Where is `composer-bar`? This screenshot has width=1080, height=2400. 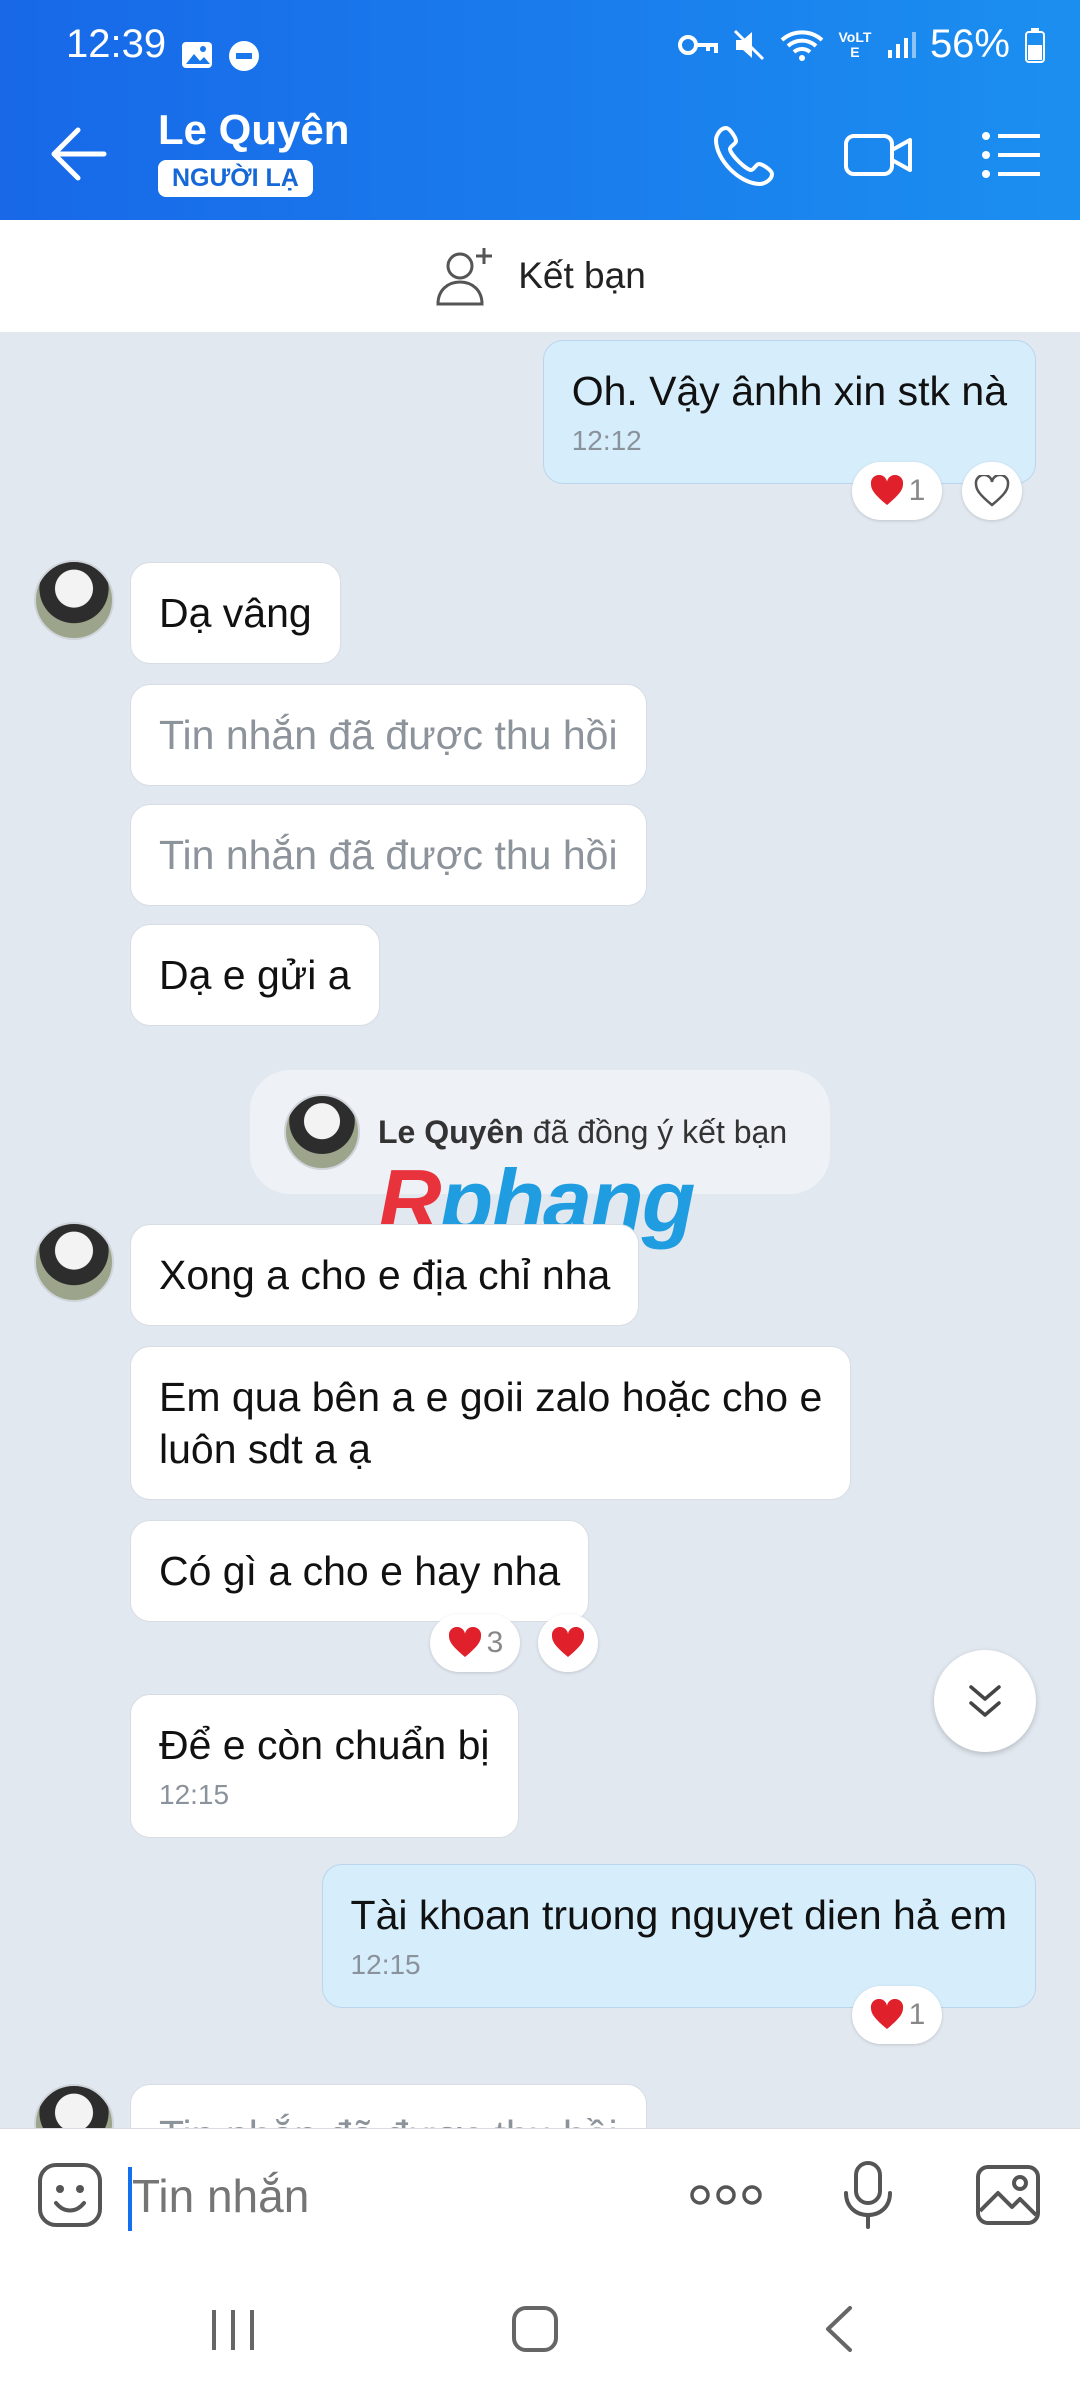 composer-bar is located at coordinates (540, 2195).